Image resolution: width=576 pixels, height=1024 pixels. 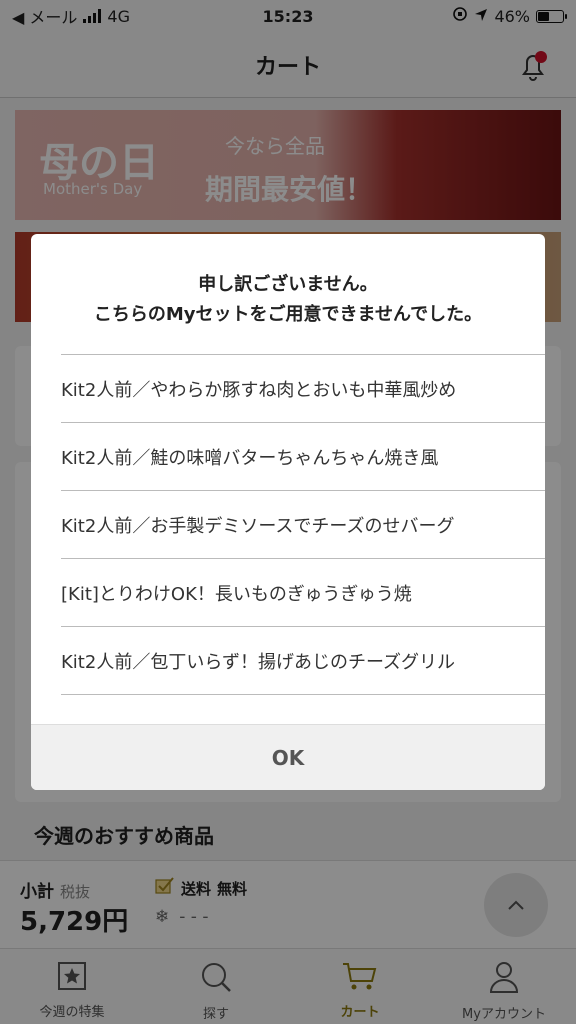 What do you see at coordinates (288, 284) in the screenshot?
I see `dialog-message-line1: 申し訳ございません。` at bounding box center [288, 284].